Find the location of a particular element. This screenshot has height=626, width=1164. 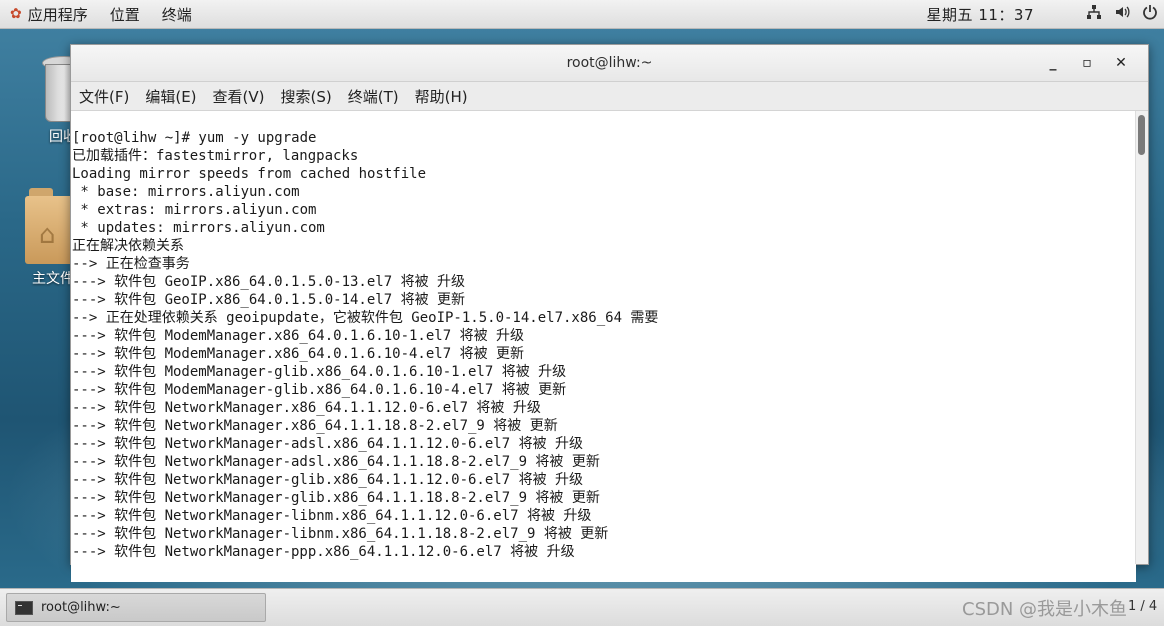

top-panel: ✿ 应用程序 位置 终端 星期五 11：37 is located at coordinates (582, 14).